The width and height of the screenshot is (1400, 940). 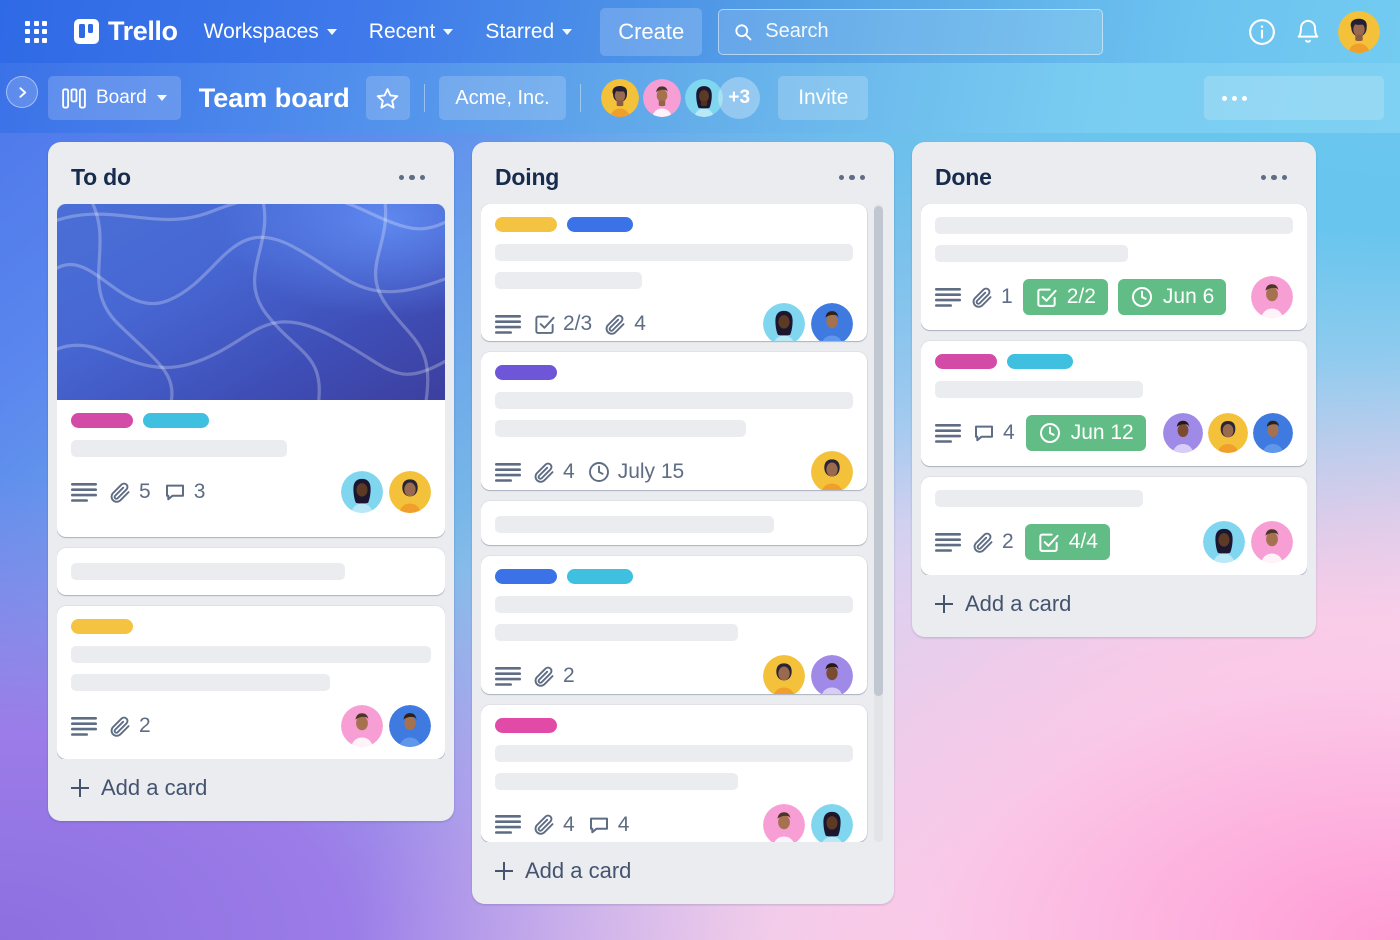 What do you see at coordinates (683, 177) in the screenshot?
I see `list-header: Doing` at bounding box center [683, 177].